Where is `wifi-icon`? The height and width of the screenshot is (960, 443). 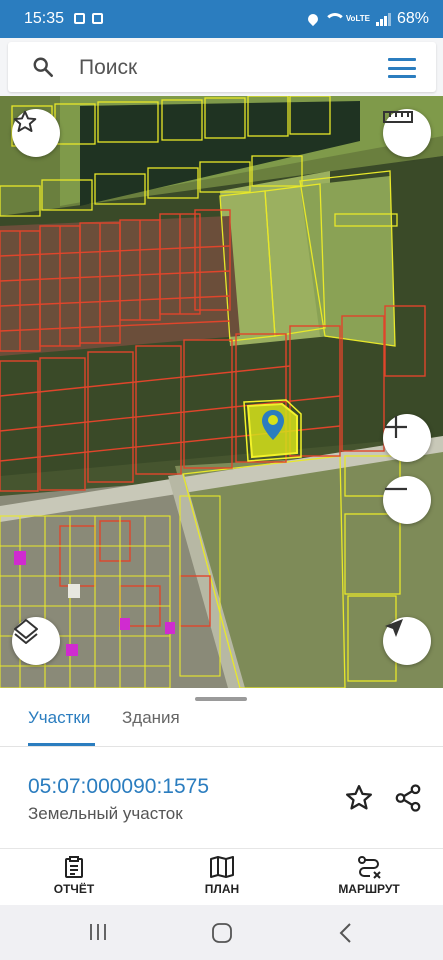 wifi-icon is located at coordinates (334, 19).